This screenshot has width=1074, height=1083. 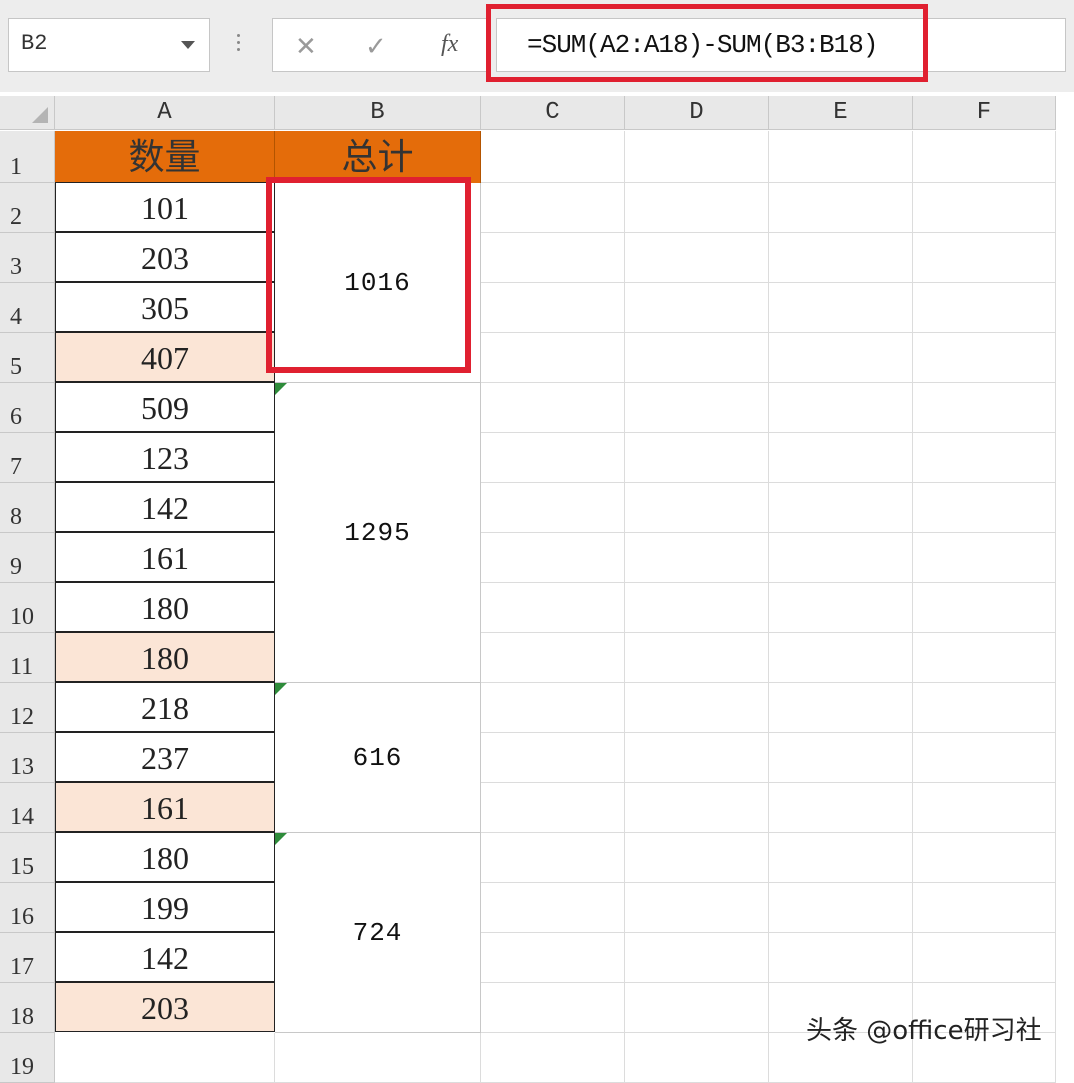 What do you see at coordinates (27, 808) in the screenshot?
I see `row-header-14: 14` at bounding box center [27, 808].